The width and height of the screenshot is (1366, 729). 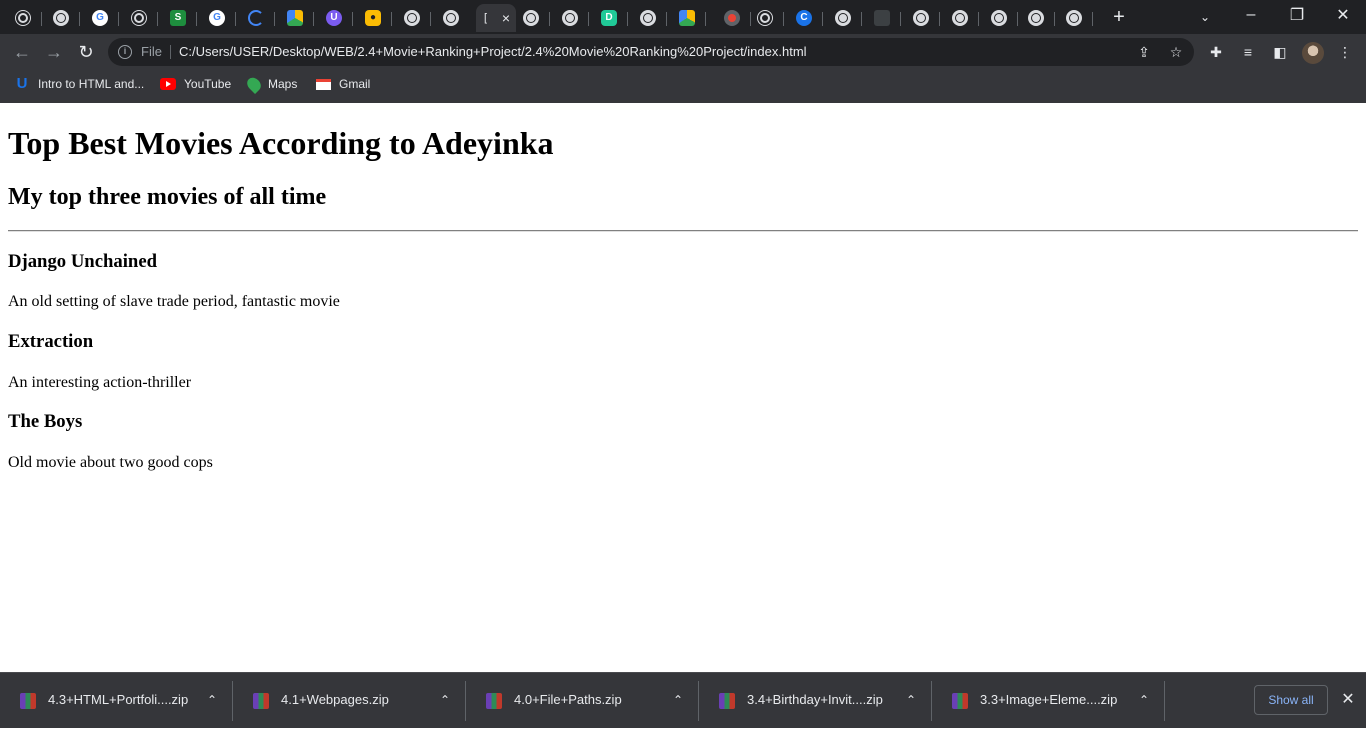 What do you see at coordinates (1345, 52) in the screenshot?
I see `menu-kebab-icon: ⋮` at bounding box center [1345, 52].